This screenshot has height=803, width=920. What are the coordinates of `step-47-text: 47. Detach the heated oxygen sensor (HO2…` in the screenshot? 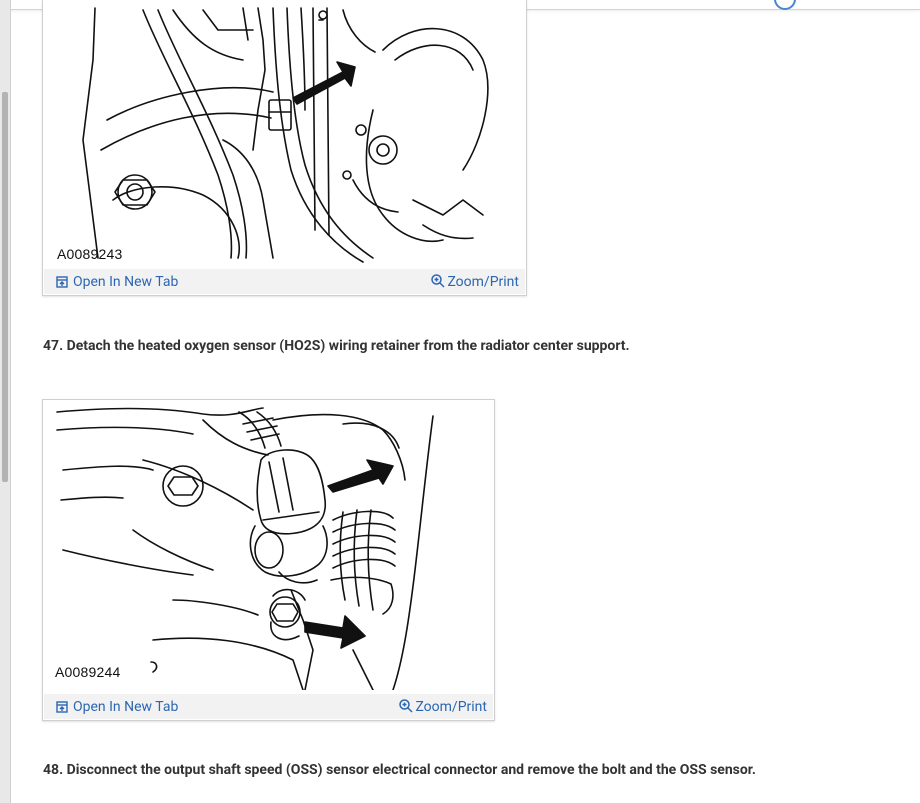 It's located at (336, 346).